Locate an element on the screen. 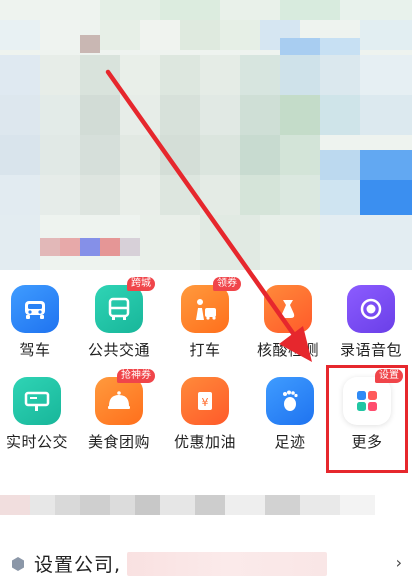 This screenshot has width=412, height=579. badge: 领券 is located at coordinates (227, 284).